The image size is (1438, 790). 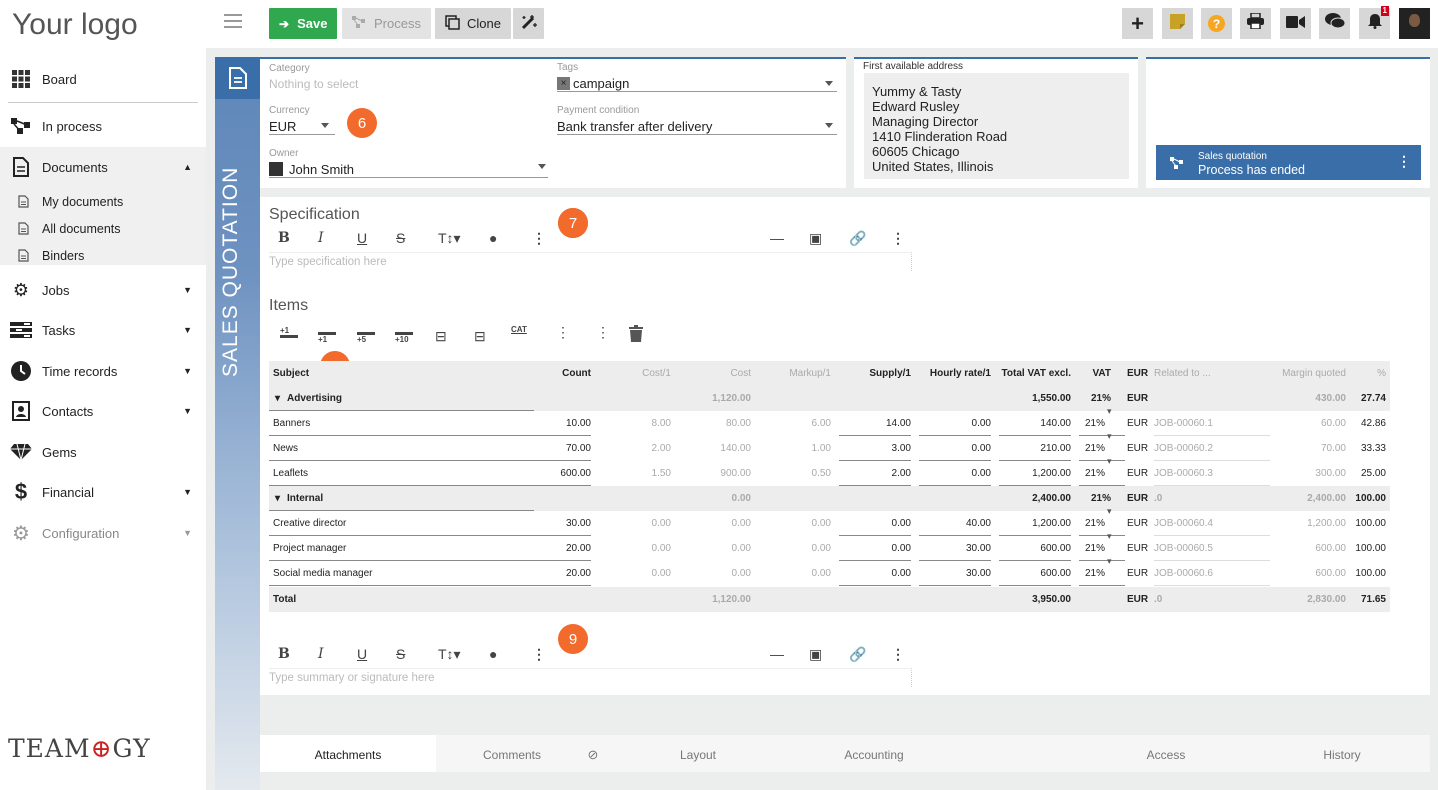 I want to click on add-five-rows-icon: +5, so click(x=366, y=338).